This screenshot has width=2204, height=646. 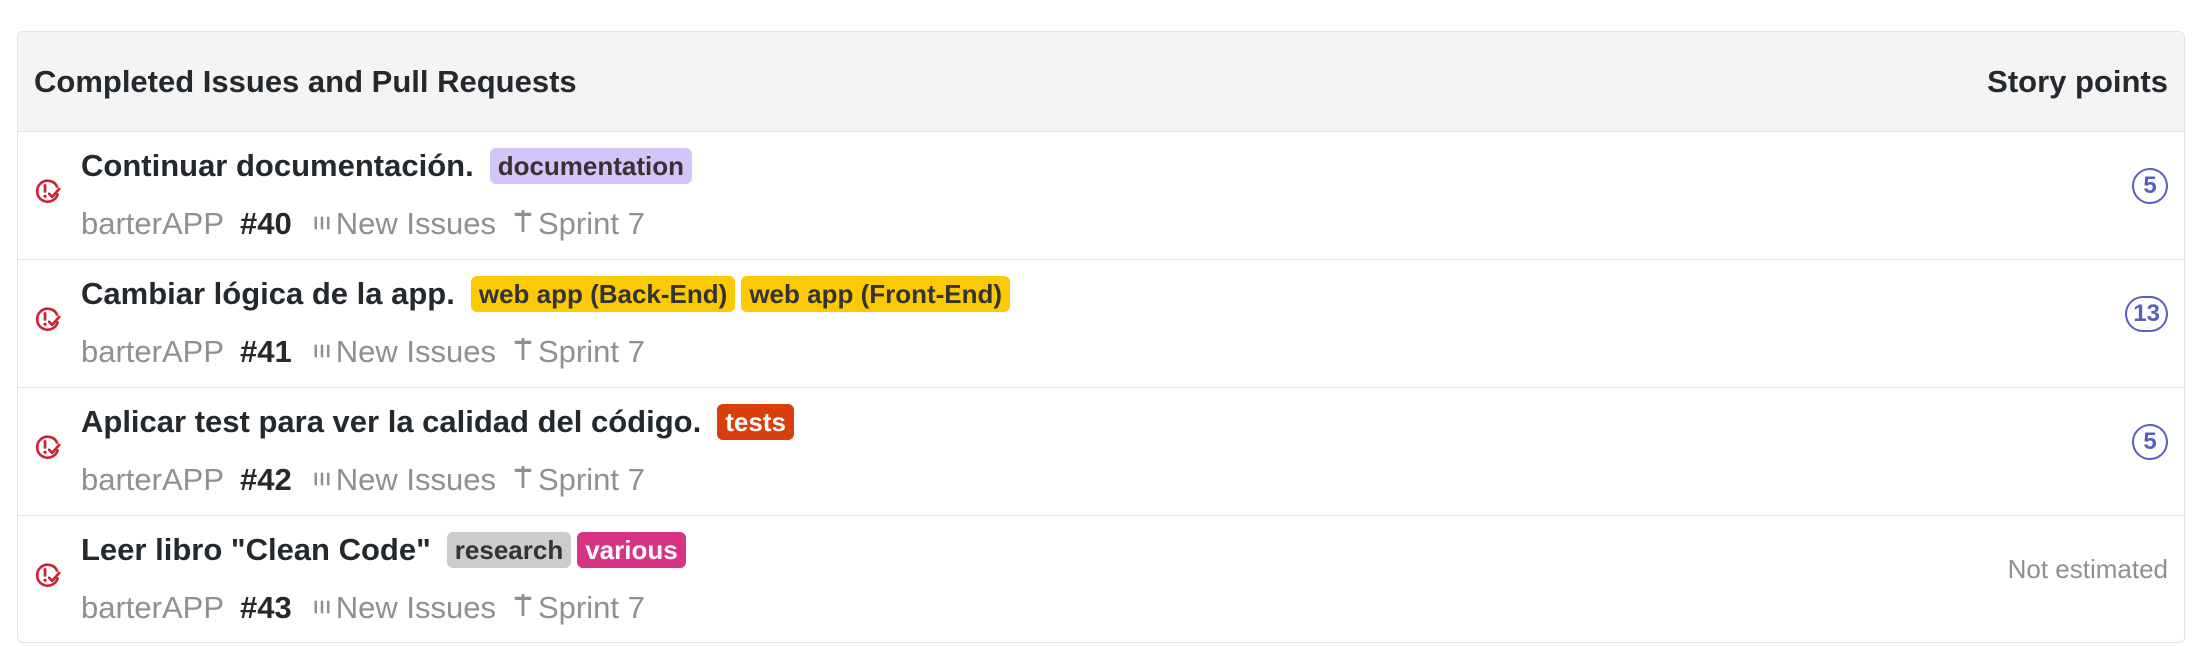 I want to click on issue-number: #42, so click(x=266, y=480).